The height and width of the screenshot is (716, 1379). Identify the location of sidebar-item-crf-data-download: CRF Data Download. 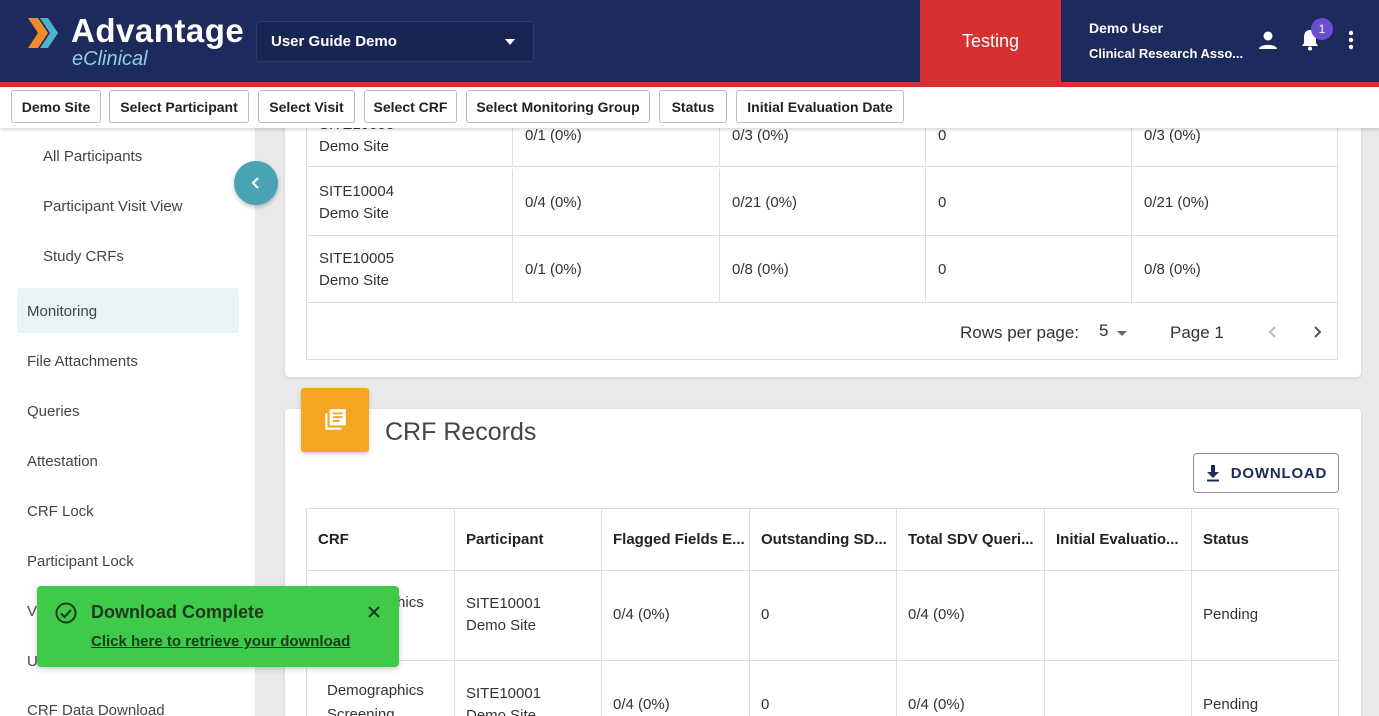
(96, 709).